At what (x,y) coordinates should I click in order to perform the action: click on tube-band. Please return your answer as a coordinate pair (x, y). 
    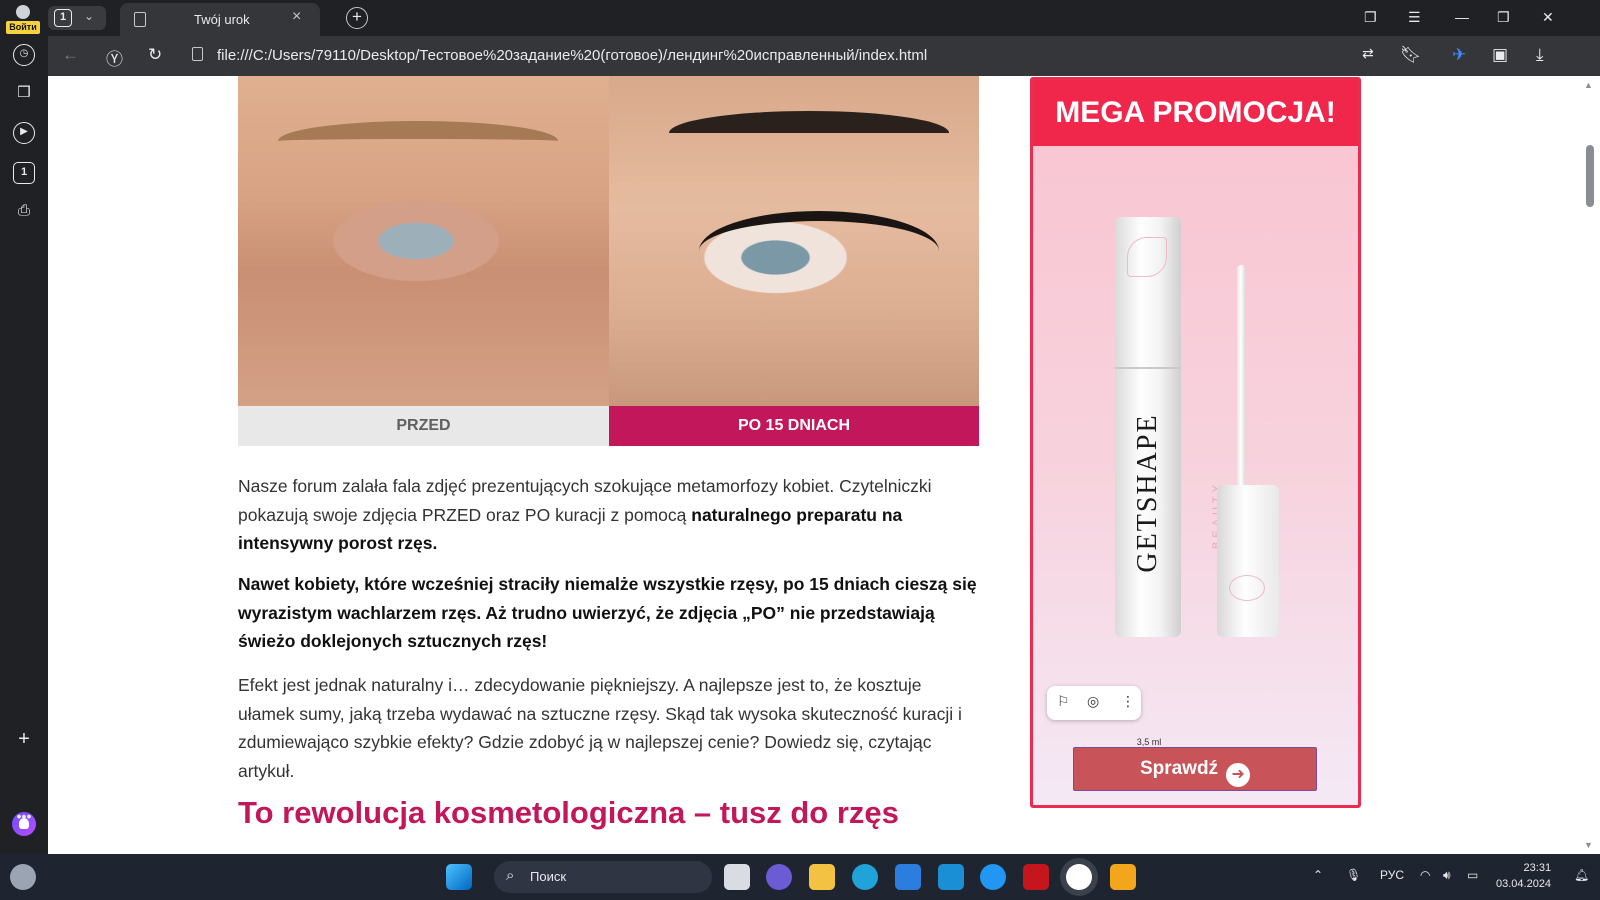
    Looking at the image, I should click on (1148, 368).